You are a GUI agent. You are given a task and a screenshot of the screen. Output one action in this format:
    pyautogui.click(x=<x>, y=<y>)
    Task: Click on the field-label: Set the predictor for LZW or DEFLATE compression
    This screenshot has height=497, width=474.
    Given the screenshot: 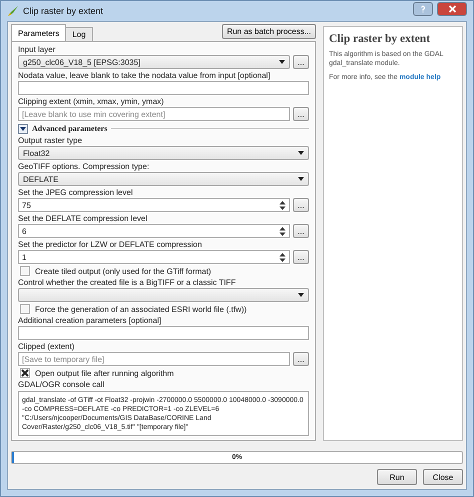 What is the action you would take?
    pyautogui.click(x=110, y=244)
    